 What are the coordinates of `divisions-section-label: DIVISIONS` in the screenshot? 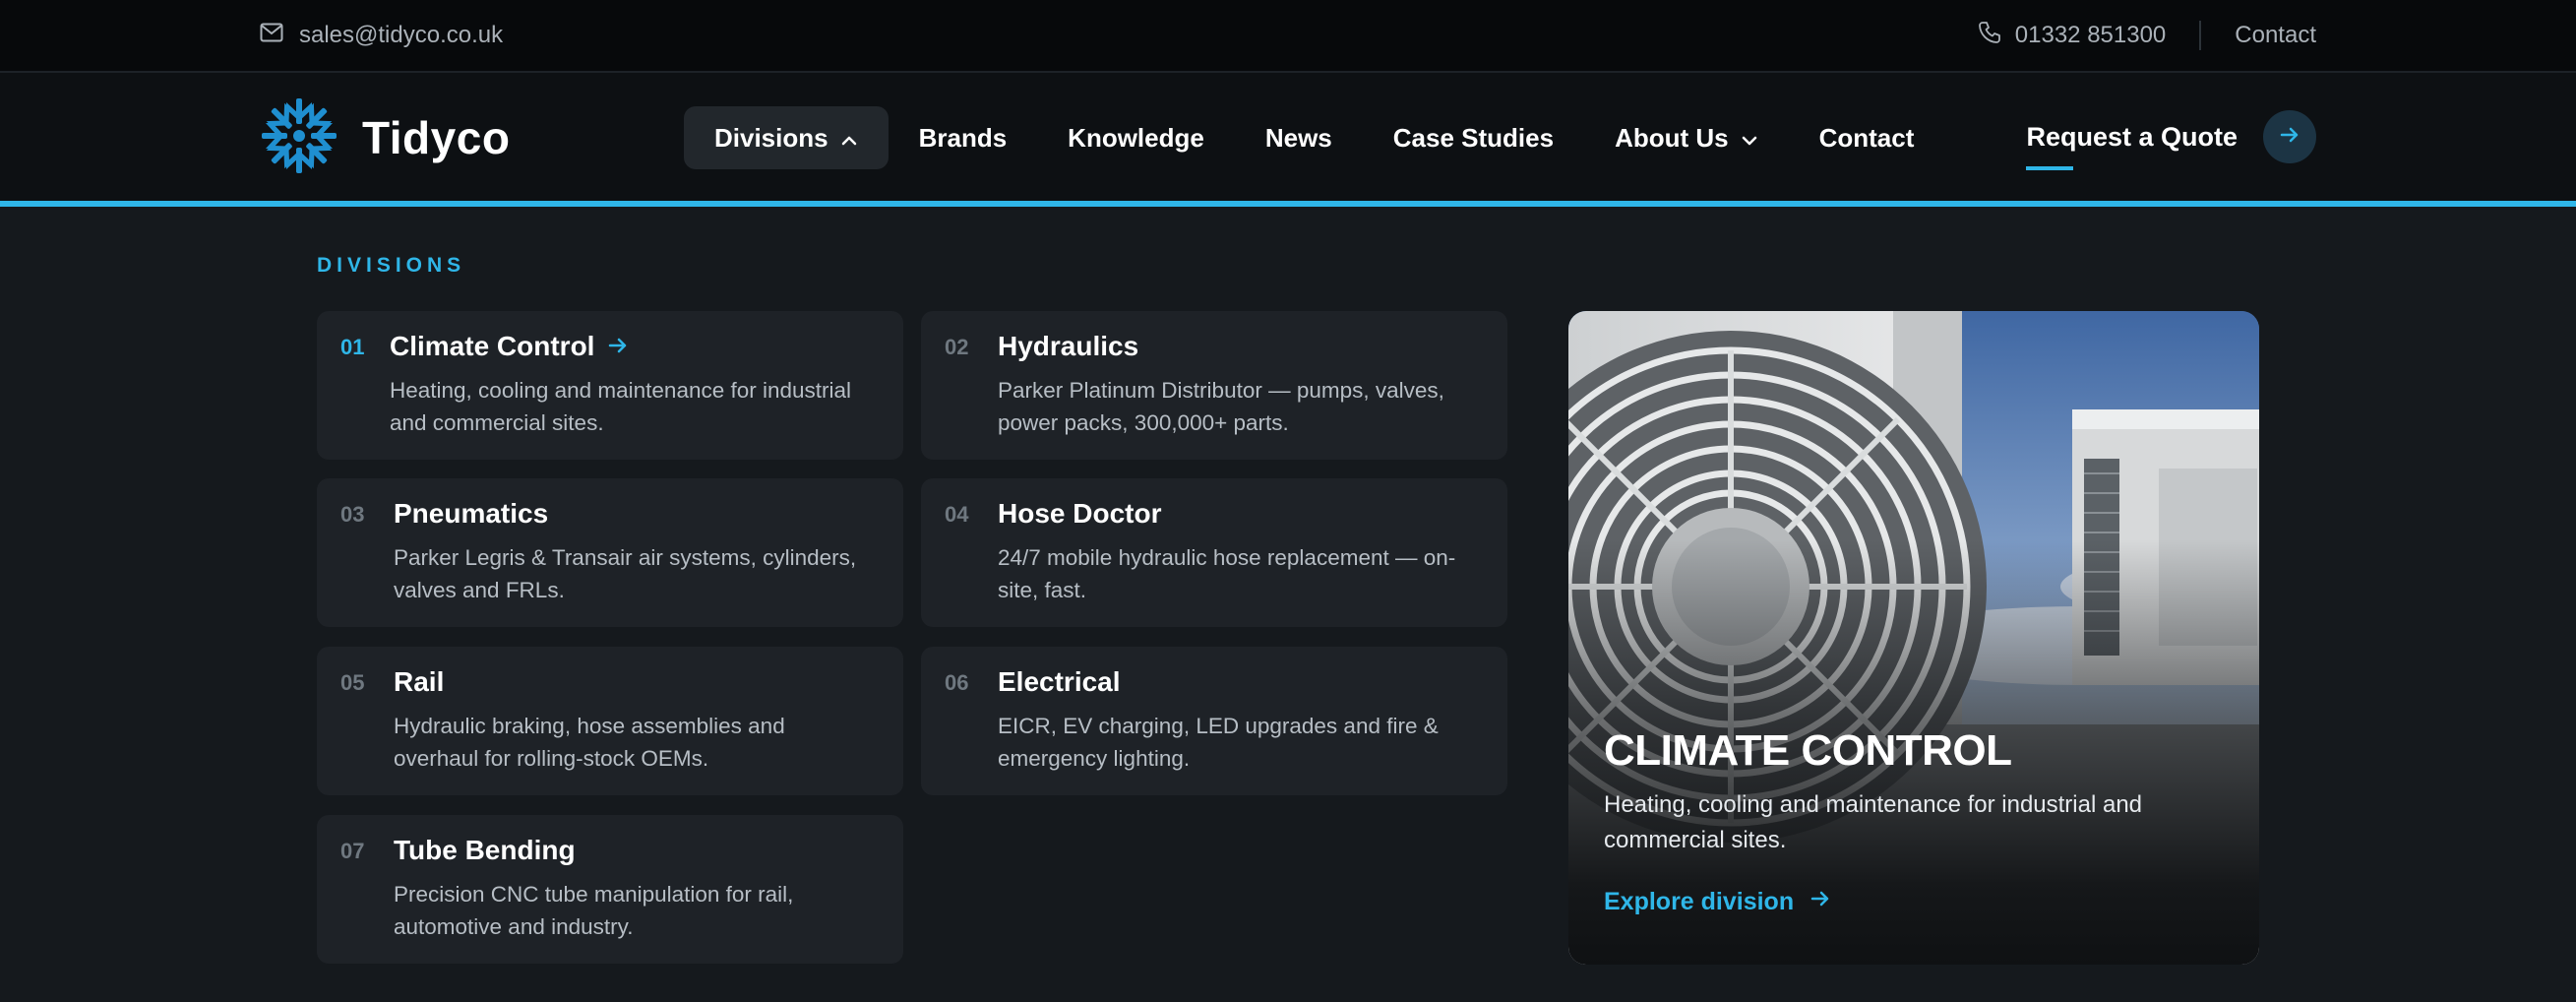 It's located at (391, 265).